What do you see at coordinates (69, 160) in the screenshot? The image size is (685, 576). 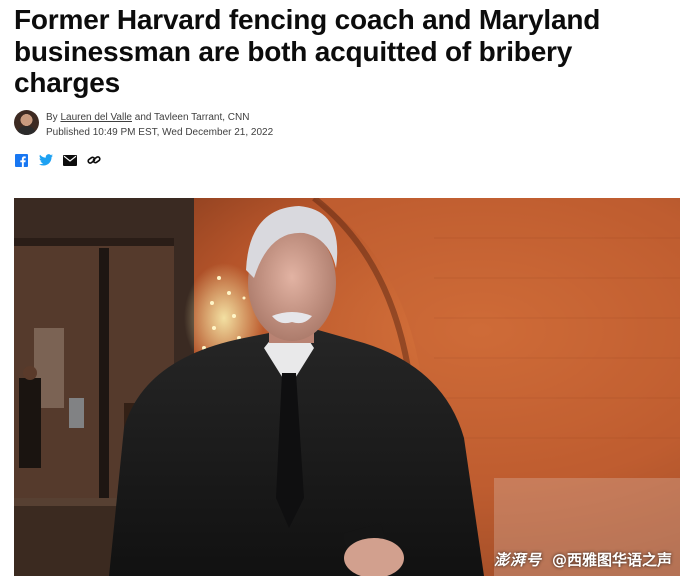 I see `email-icon` at bounding box center [69, 160].